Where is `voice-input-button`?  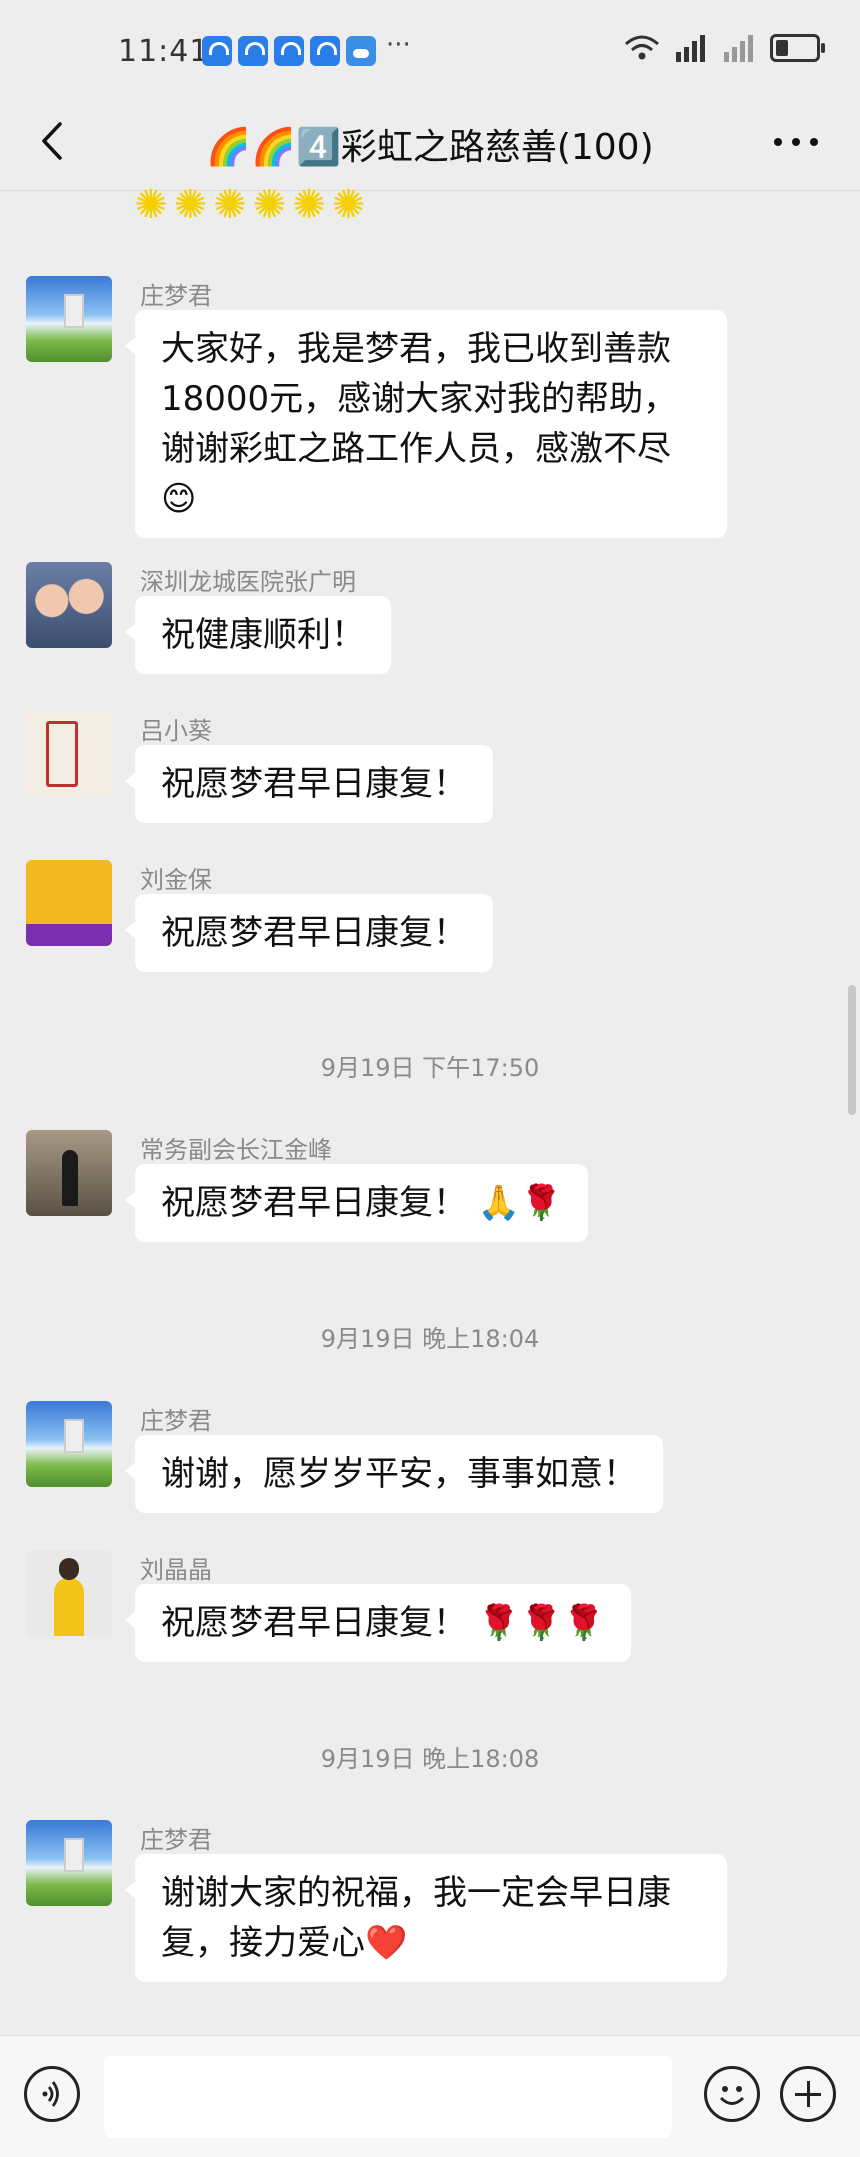
voice-input-button is located at coordinates (52, 2094).